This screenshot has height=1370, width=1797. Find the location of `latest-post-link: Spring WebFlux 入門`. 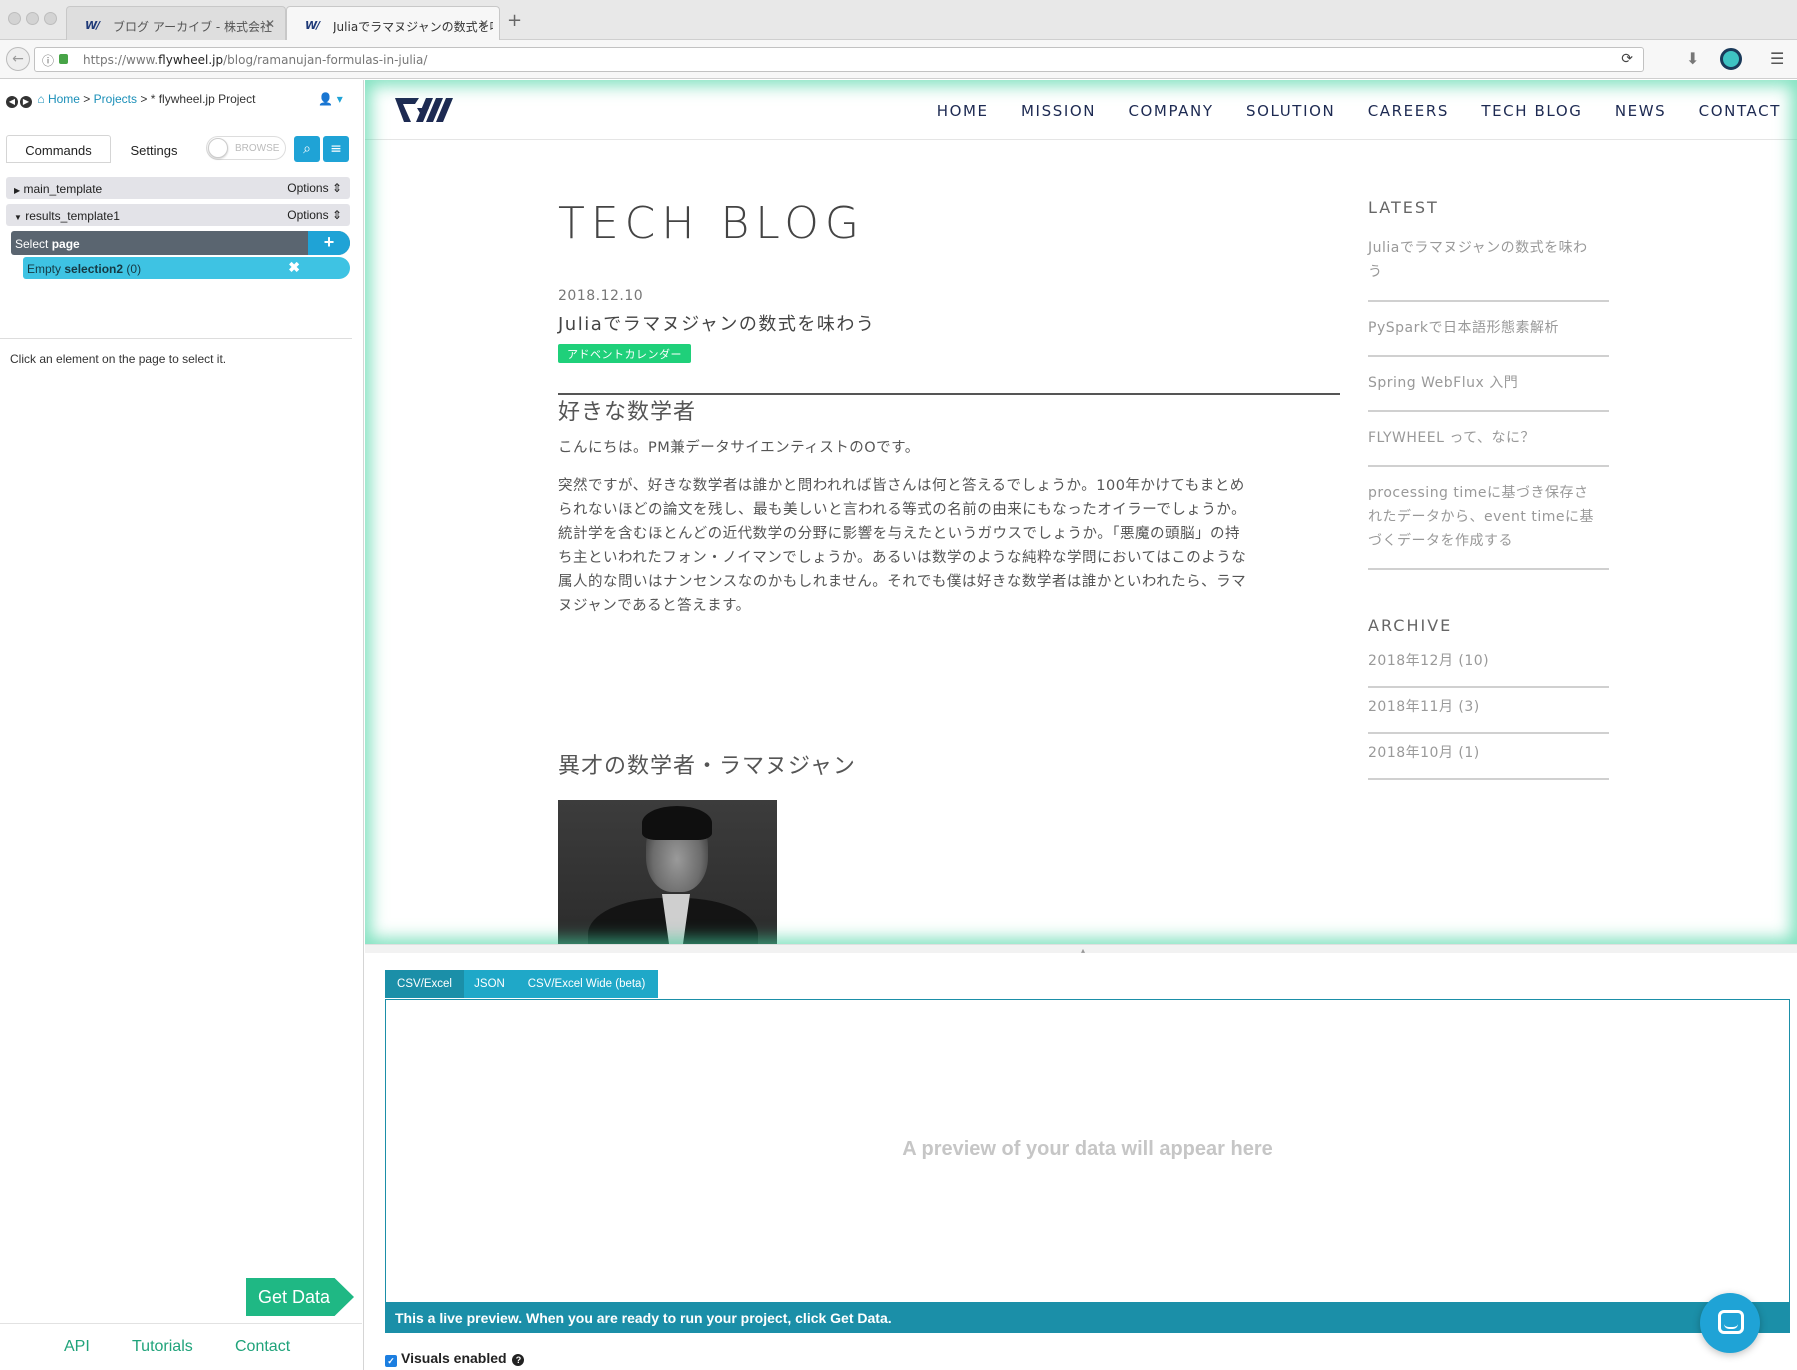

latest-post-link: Spring WebFlux 入門 is located at coordinates (1488, 383).